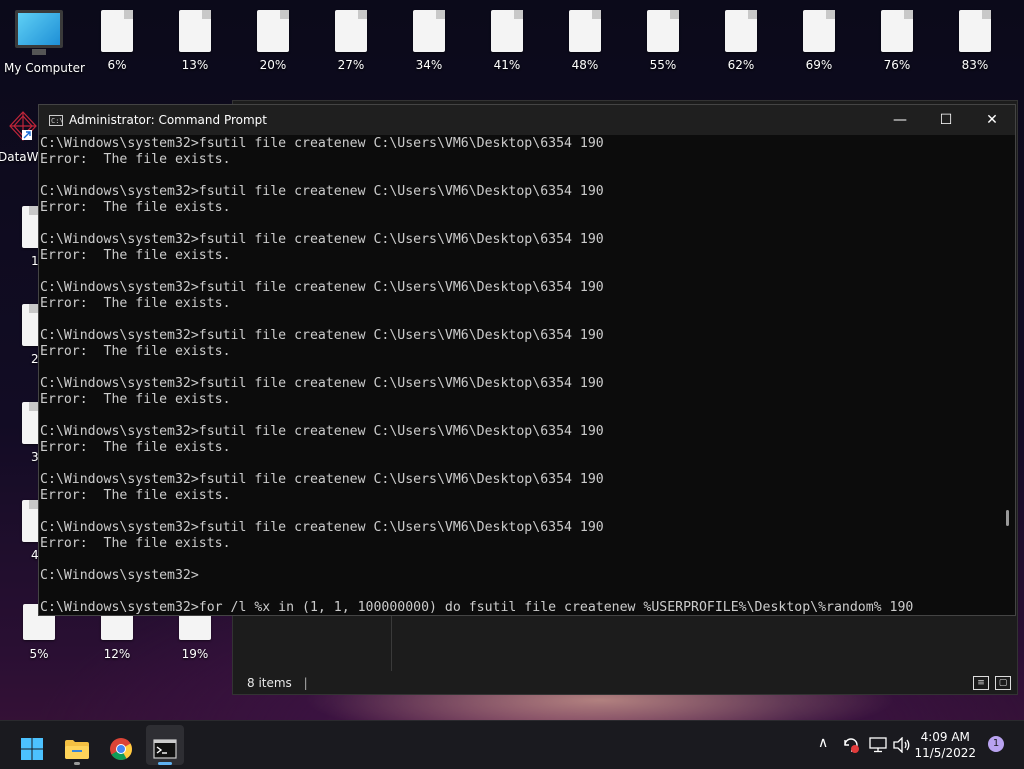 This screenshot has height=769, width=1024. I want to click on network-icon, so click(878, 745).